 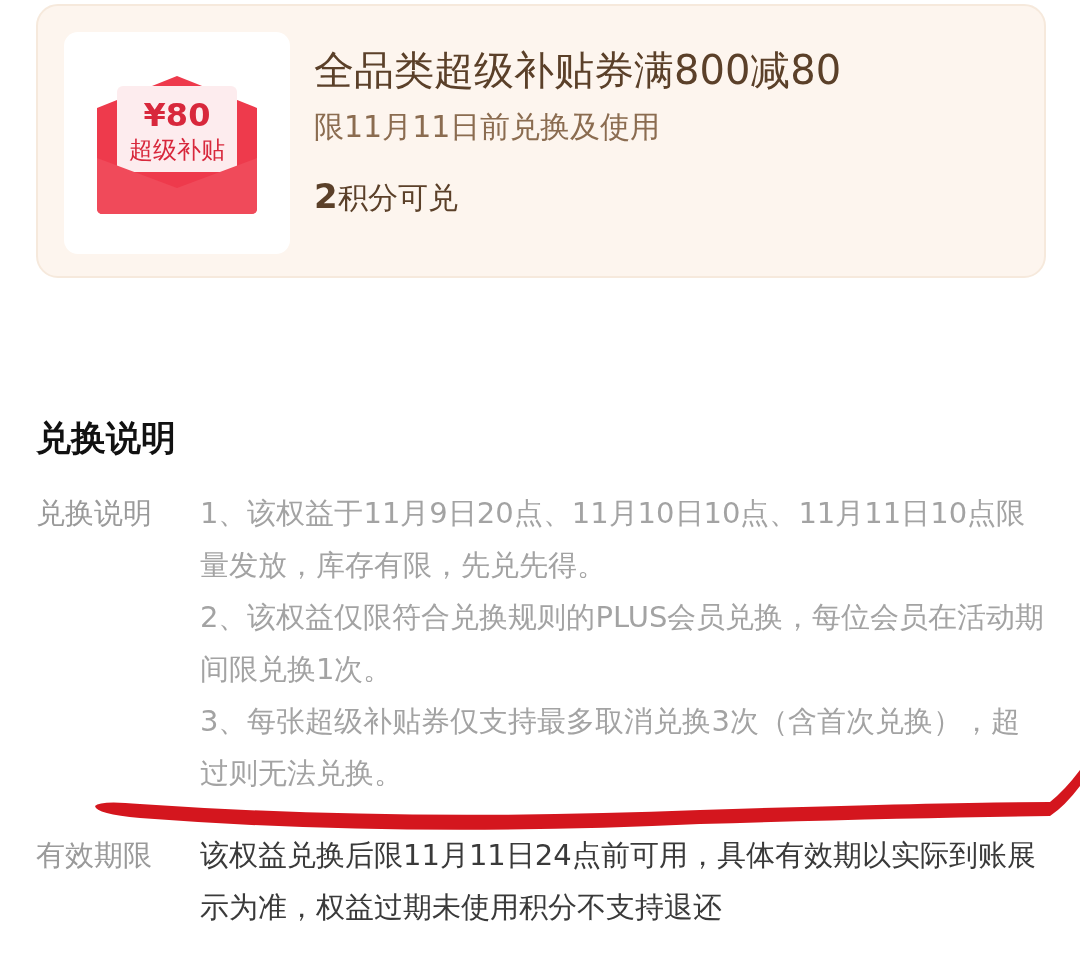 I want to click on deadline-text: 限11月11日前兑换及使用, so click(x=488, y=127).